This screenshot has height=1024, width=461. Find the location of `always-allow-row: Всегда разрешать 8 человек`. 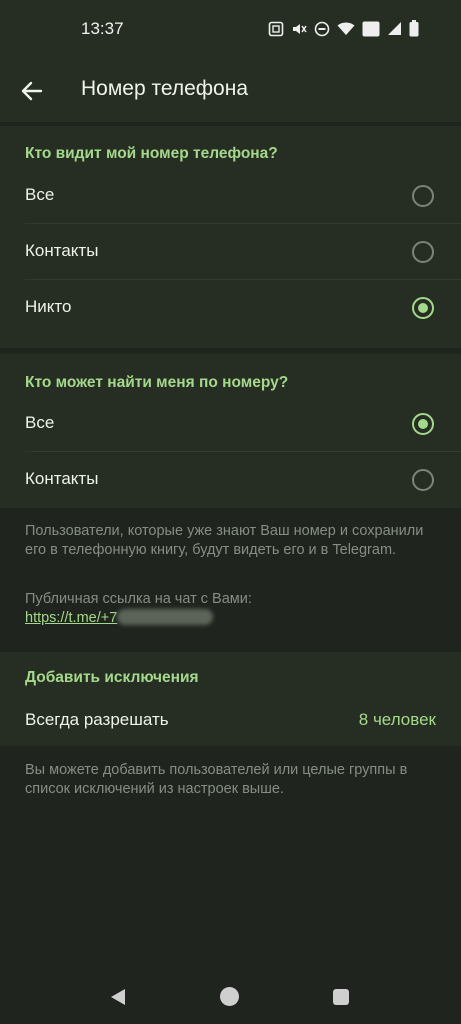

always-allow-row: Всегда разрешать 8 человек is located at coordinates (230, 720).